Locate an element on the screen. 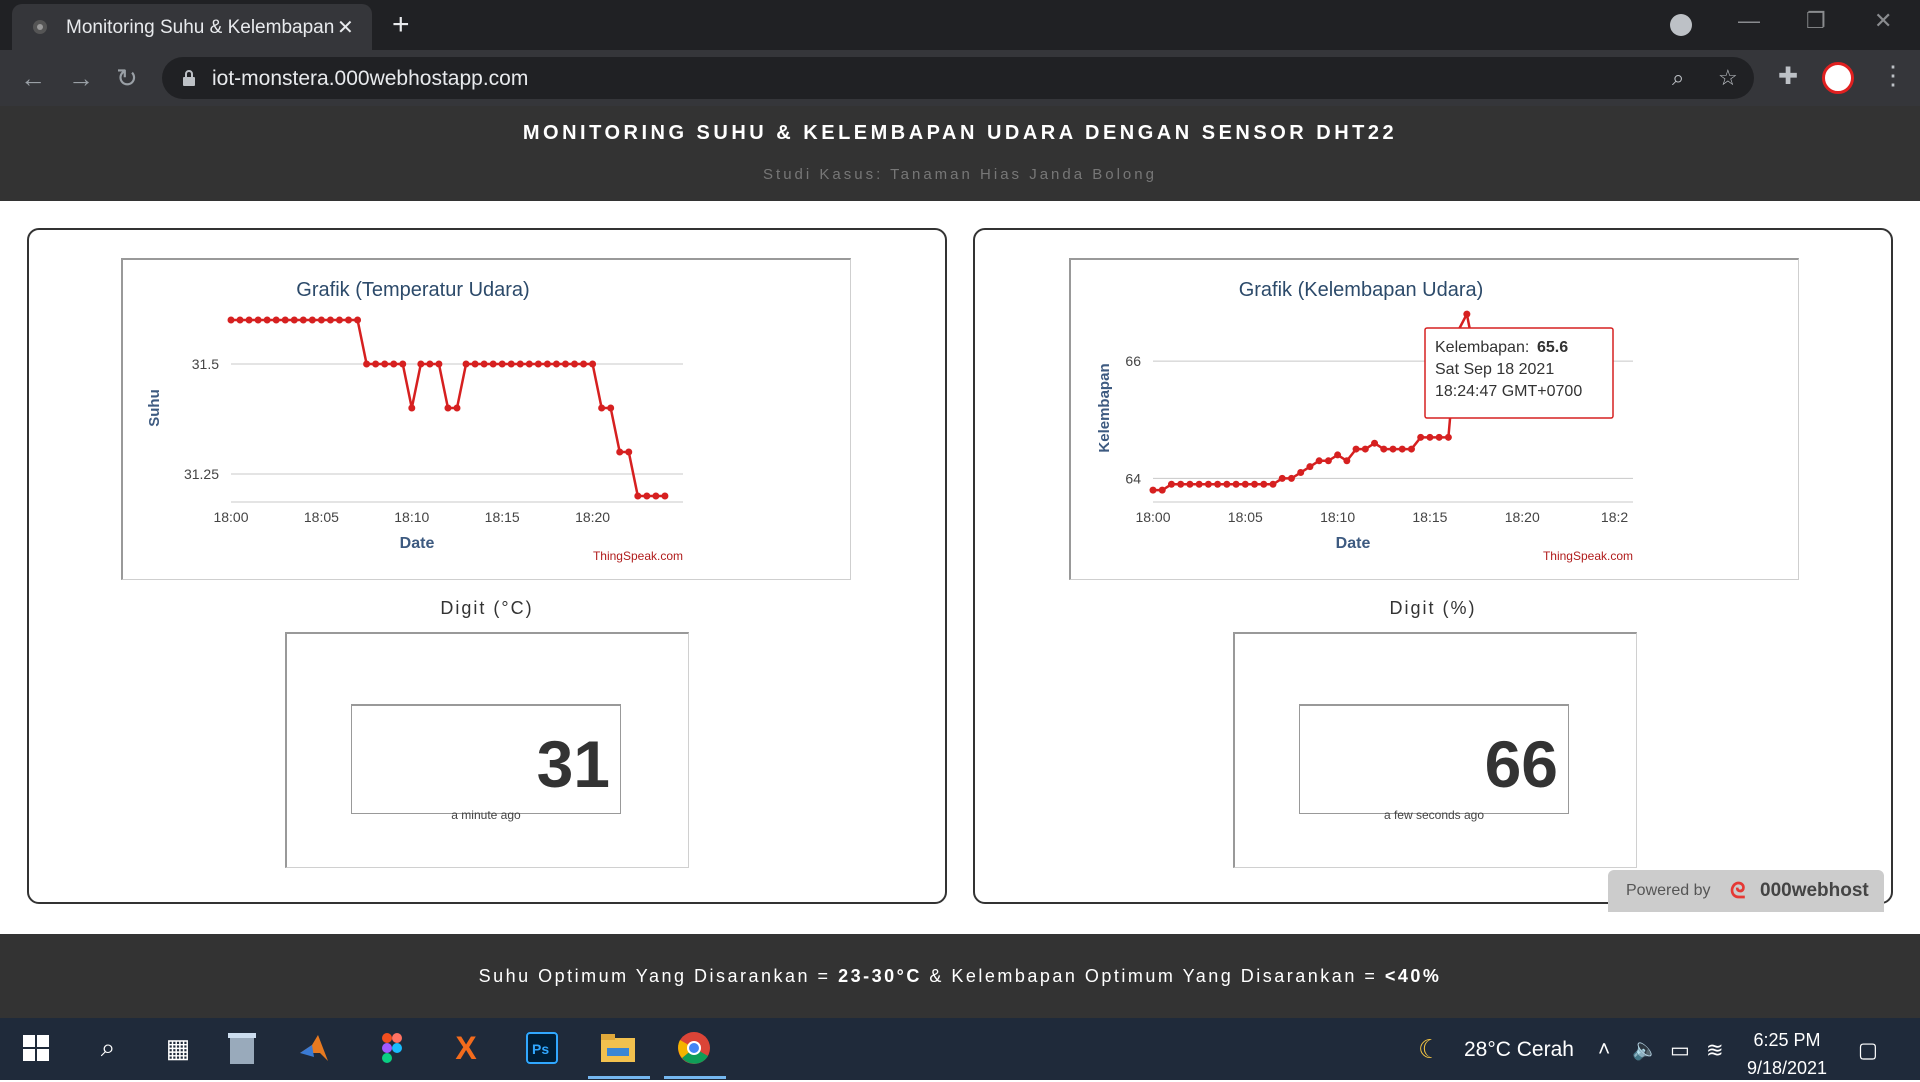 The height and width of the screenshot is (1082, 1920). browser-tab: Monitoring Suhu & Kelembapan ✕ is located at coordinates (192, 27).